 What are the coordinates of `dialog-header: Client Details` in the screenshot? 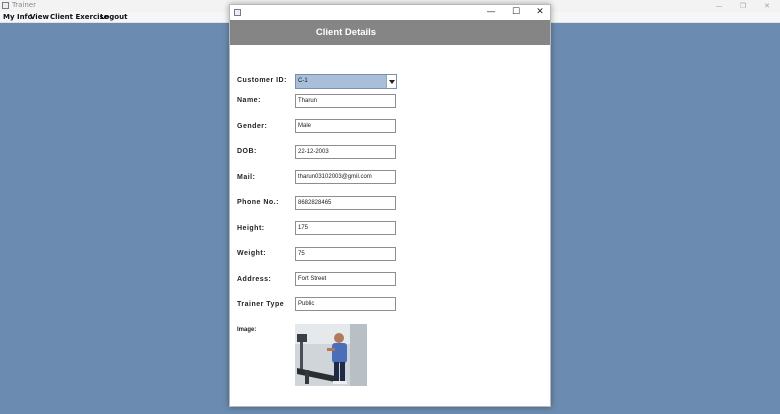 It's located at (390, 32).